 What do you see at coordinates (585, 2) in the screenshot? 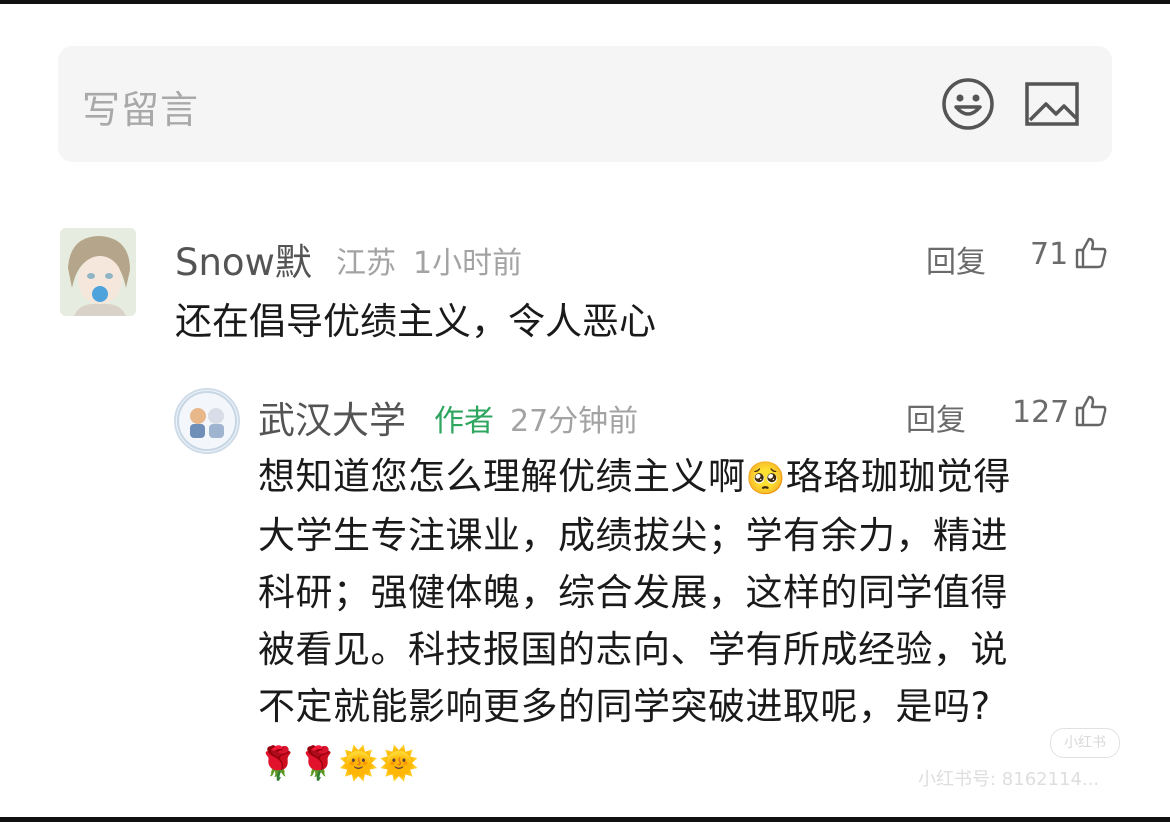
I see `top-border` at bounding box center [585, 2].